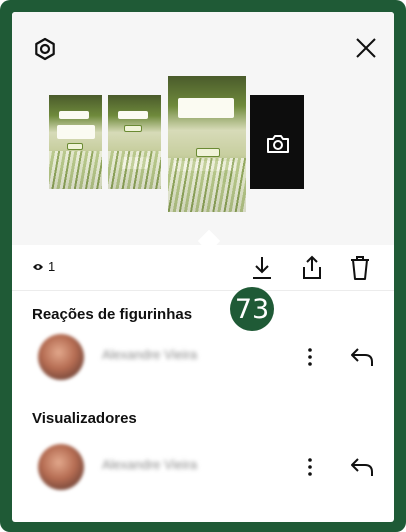  What do you see at coordinates (262, 268) in the screenshot?
I see `download-icon` at bounding box center [262, 268].